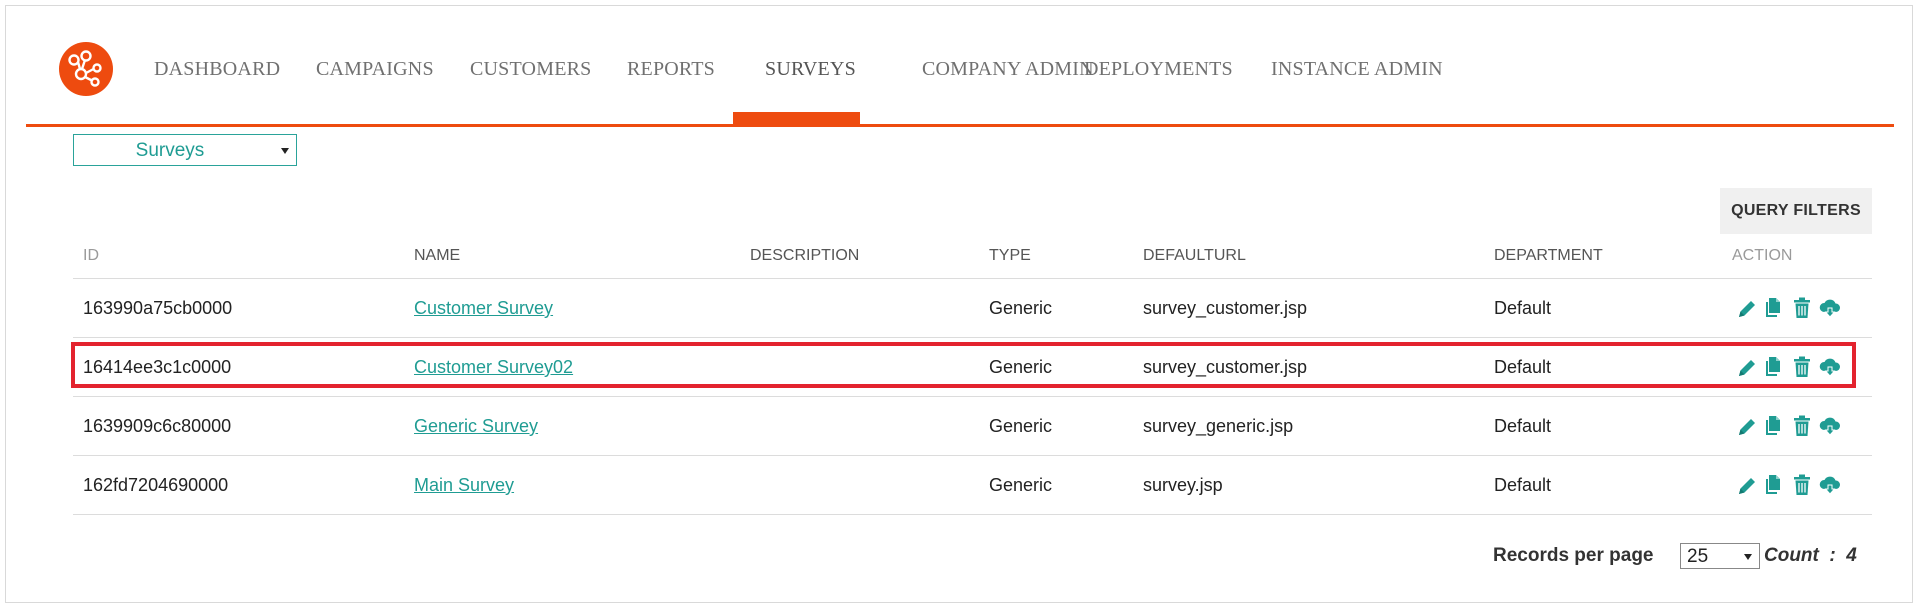 This screenshot has height=610, width=1920. What do you see at coordinates (1762, 255) in the screenshot?
I see `column-header-action: ACTION` at bounding box center [1762, 255].